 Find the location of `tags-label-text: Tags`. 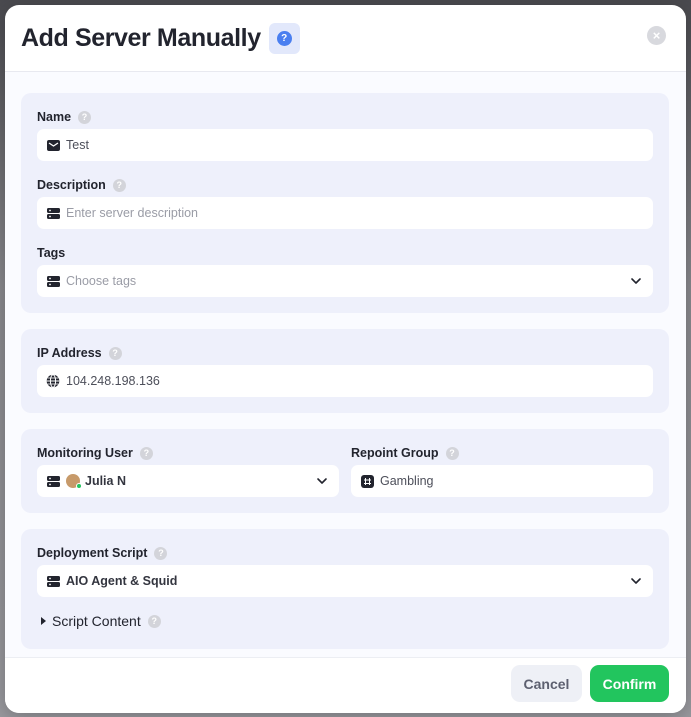

tags-label-text: Tags is located at coordinates (51, 253).